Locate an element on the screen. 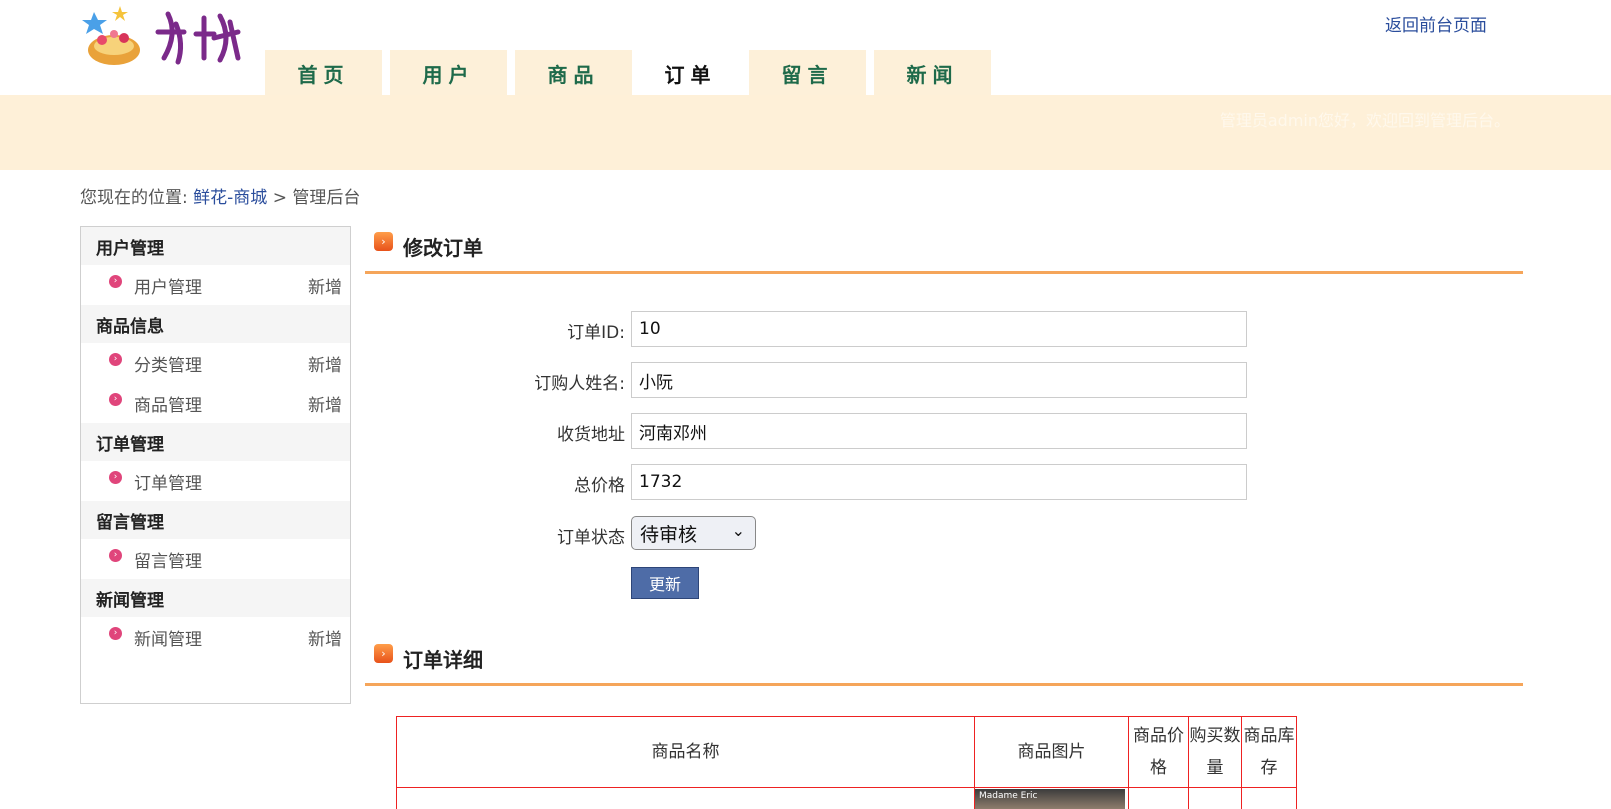 Image resolution: width=1611 pixels, height=809 pixels. breadcrumb: 您现在的位置: 鲜花-商城 > 管理后台 is located at coordinates (220, 195).